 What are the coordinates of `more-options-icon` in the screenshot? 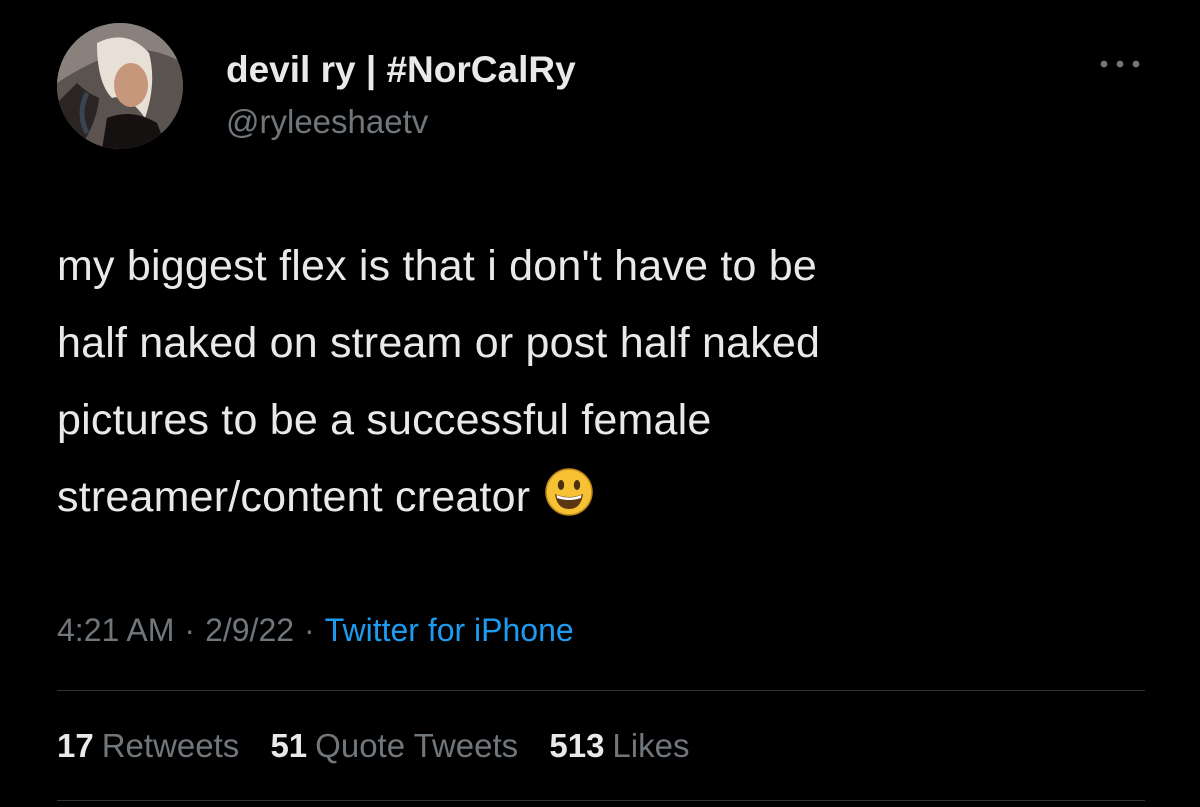 It's located at (1120, 64).